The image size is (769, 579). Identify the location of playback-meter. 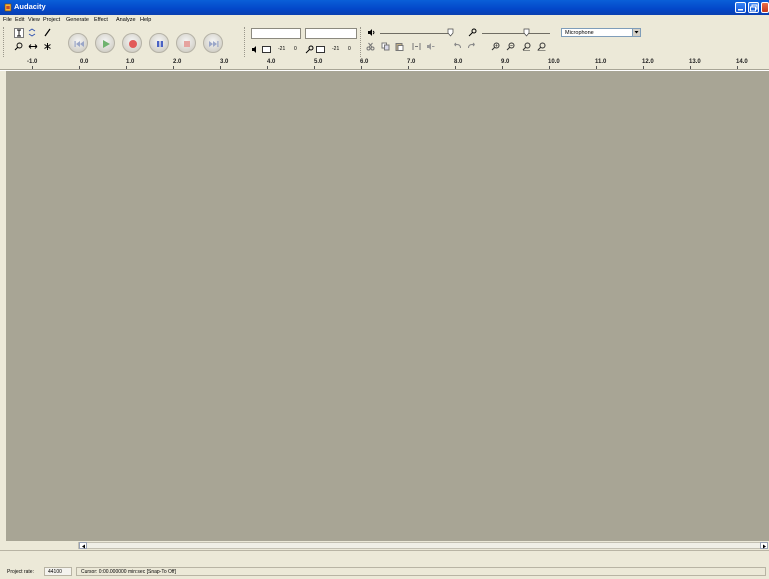
(276, 33).